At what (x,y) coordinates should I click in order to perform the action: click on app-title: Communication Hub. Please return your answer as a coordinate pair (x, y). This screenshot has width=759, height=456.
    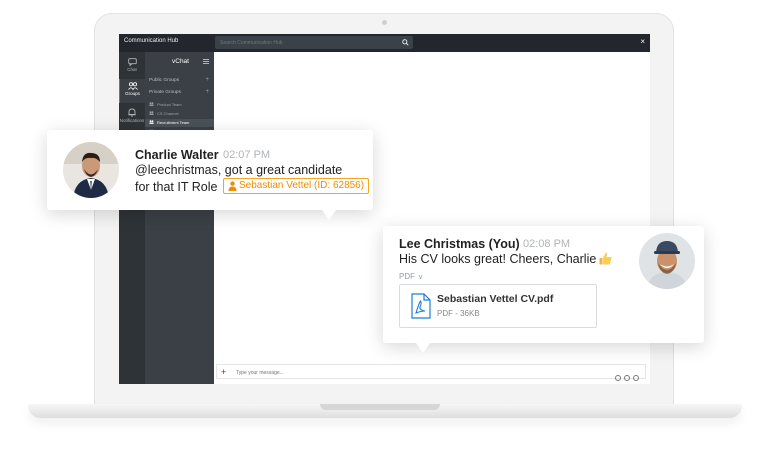
    Looking at the image, I should click on (151, 41).